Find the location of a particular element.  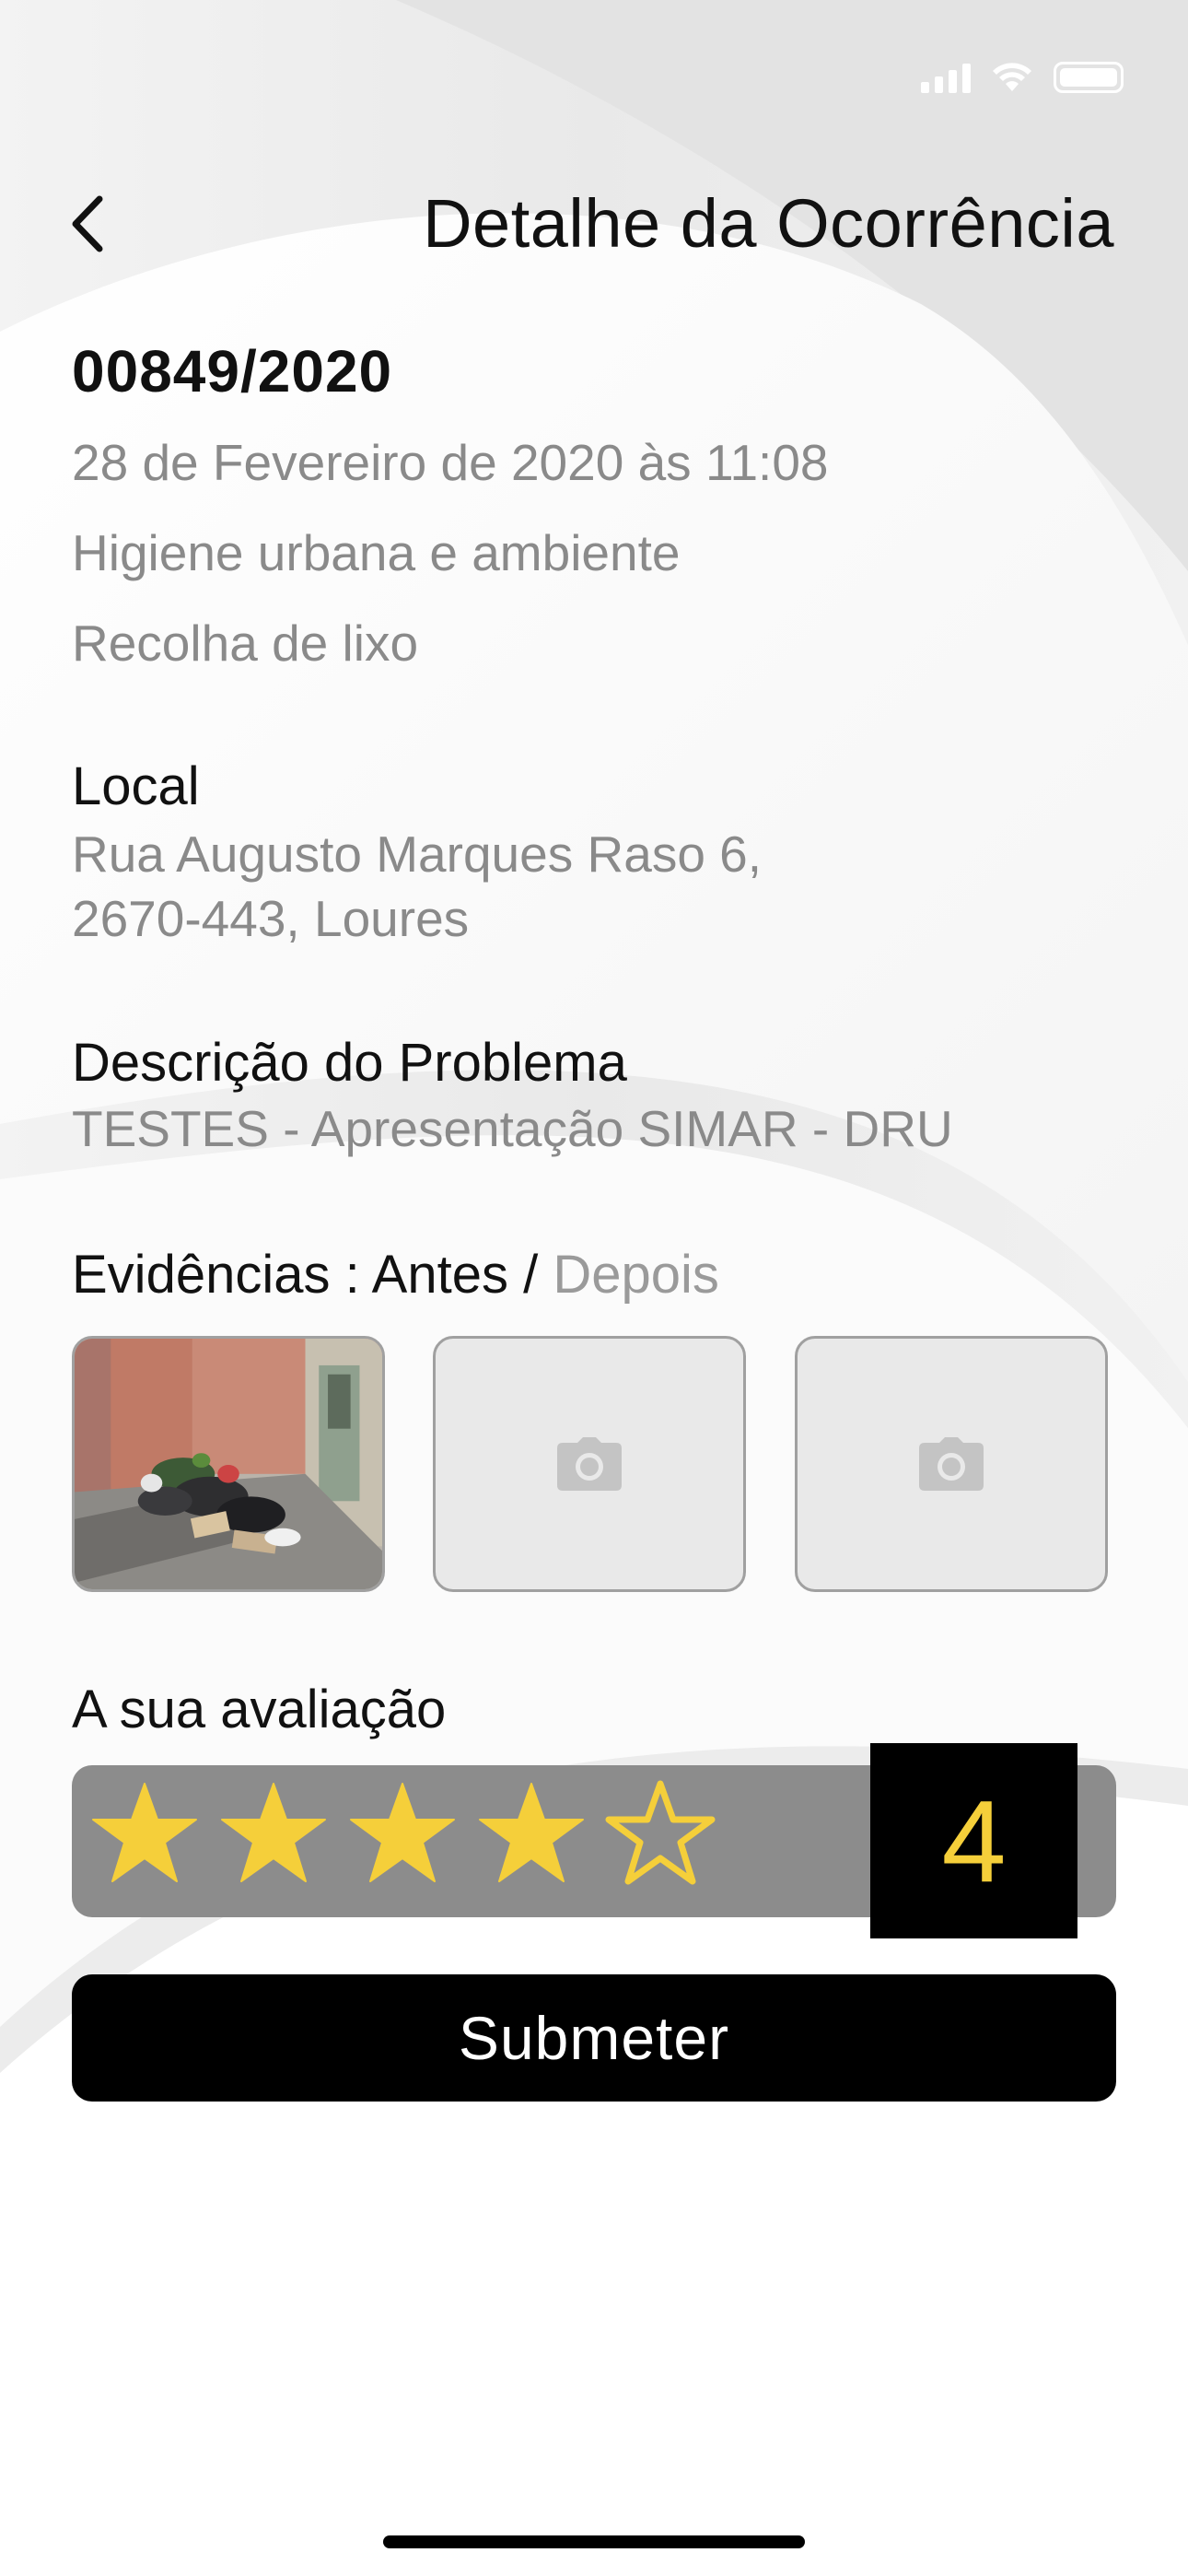

wifi-icon is located at coordinates (1012, 77).